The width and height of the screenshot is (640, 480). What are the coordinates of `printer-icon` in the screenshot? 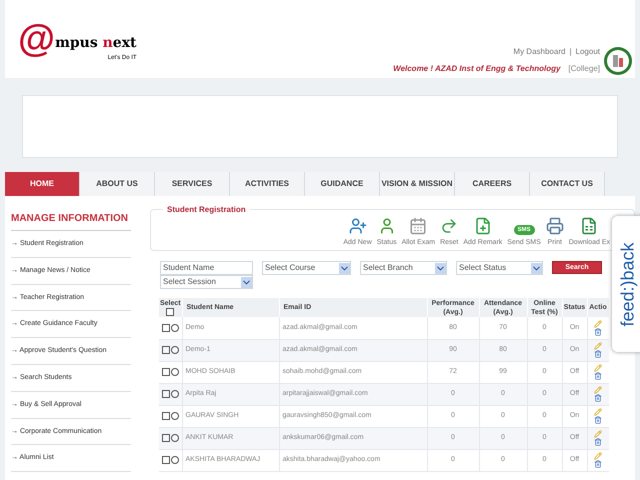 It's located at (555, 225).